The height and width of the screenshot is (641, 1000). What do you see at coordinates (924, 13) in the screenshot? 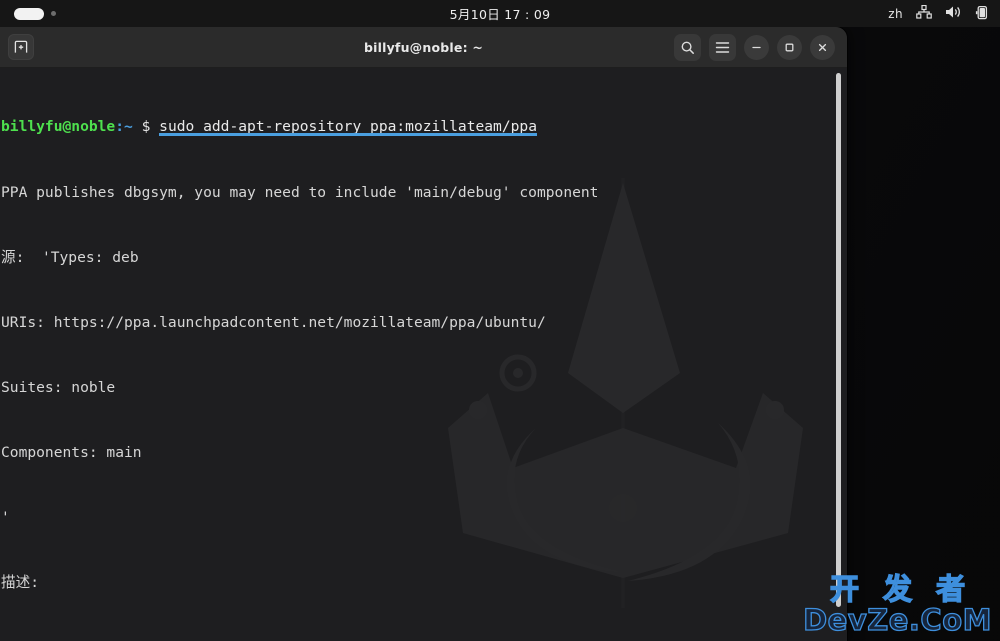
I see `network-icon` at bounding box center [924, 13].